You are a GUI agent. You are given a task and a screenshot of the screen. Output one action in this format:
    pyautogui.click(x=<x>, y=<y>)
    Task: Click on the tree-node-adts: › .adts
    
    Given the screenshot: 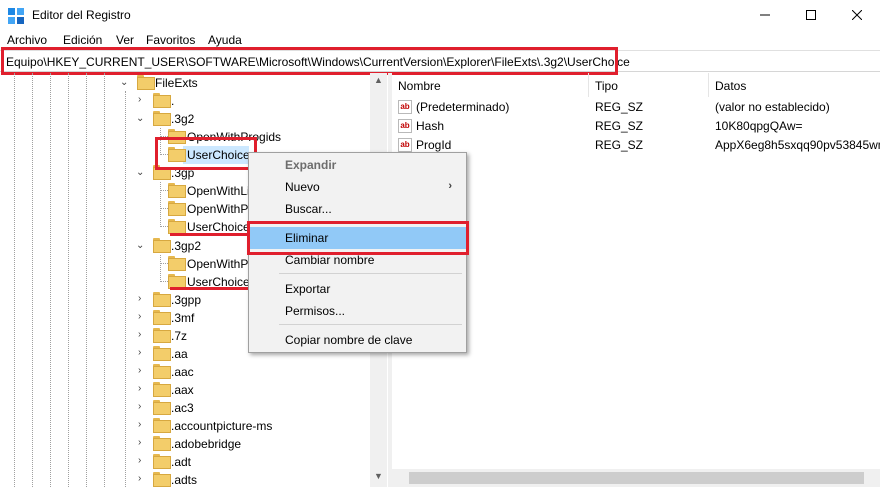 What is the action you would take?
    pyautogui.click(x=185, y=479)
    